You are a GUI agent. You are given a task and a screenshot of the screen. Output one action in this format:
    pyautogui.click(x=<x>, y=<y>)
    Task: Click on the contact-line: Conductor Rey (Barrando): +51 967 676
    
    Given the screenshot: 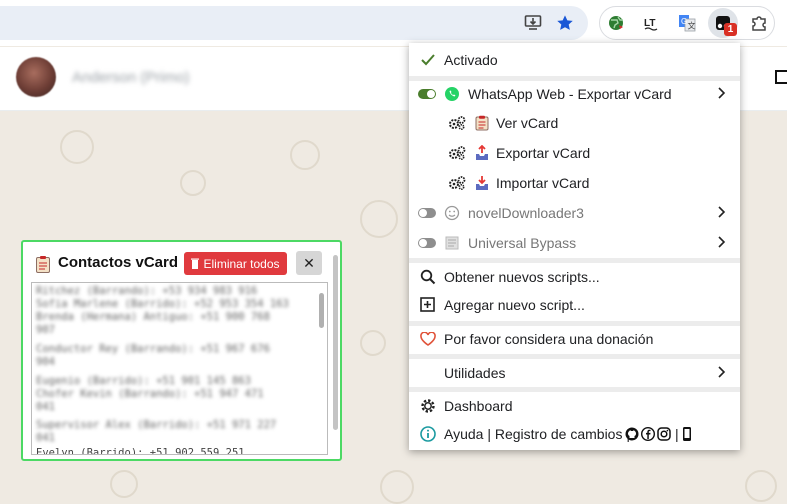 What is the action you would take?
    pyautogui.click(x=153, y=349)
    